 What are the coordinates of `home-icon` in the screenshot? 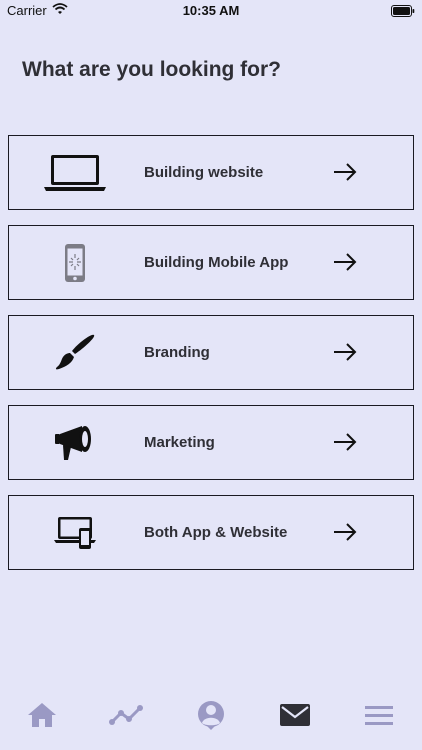 It's located at (42, 717).